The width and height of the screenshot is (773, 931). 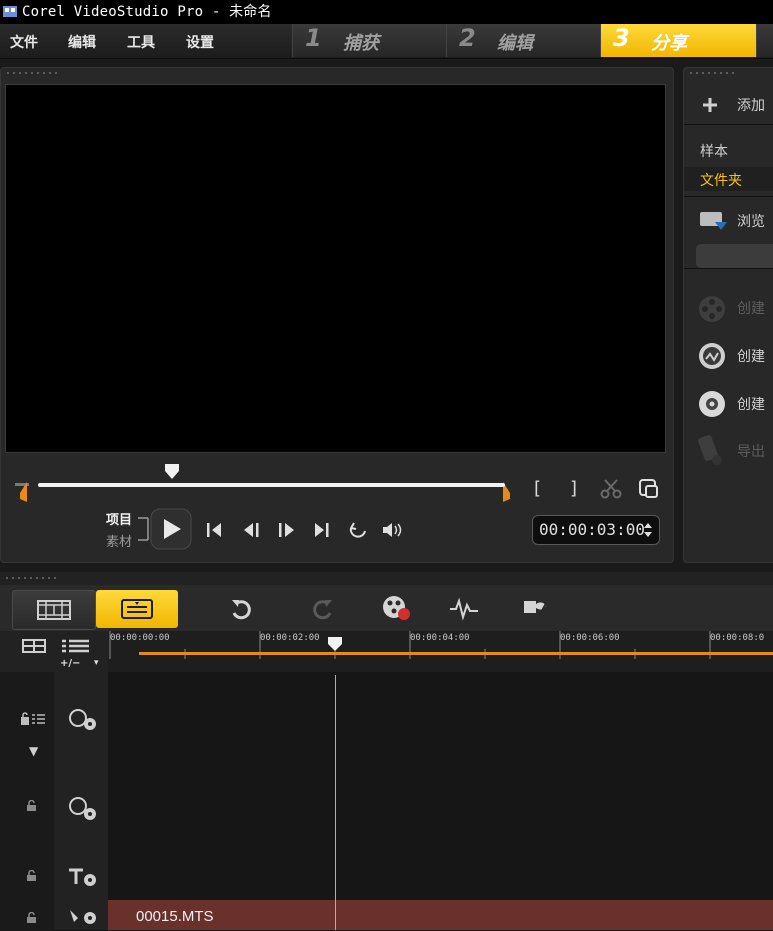 What do you see at coordinates (322, 610) in the screenshot?
I see `redo-icon` at bounding box center [322, 610].